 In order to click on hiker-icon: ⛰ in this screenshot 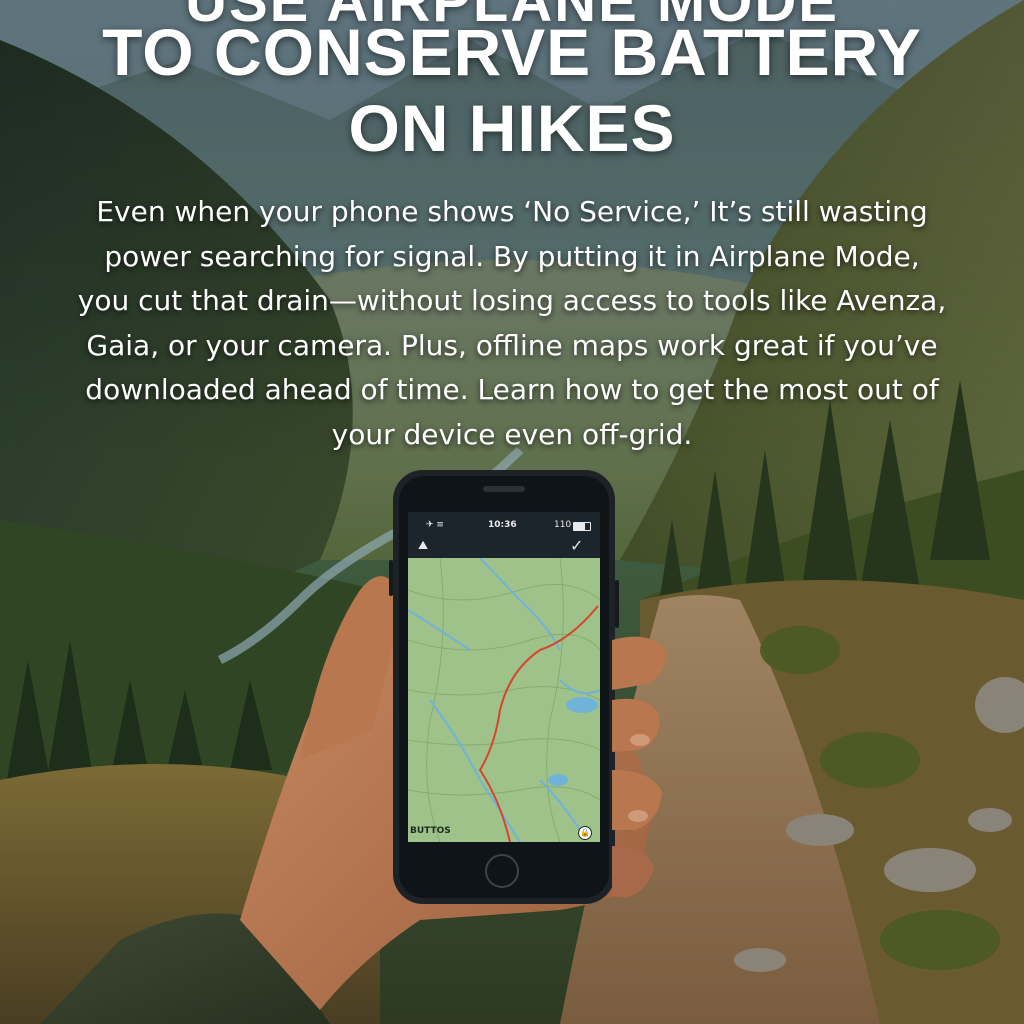, I will do `click(423, 545)`.